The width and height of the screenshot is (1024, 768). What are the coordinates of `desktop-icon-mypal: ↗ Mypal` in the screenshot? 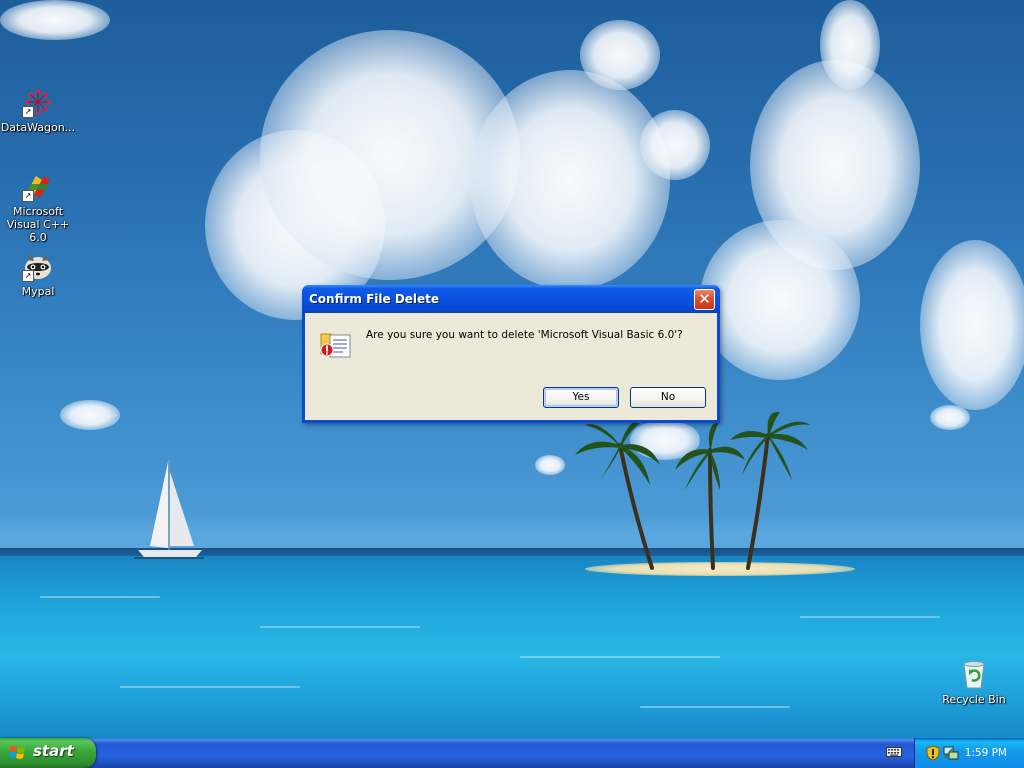 It's located at (38, 274).